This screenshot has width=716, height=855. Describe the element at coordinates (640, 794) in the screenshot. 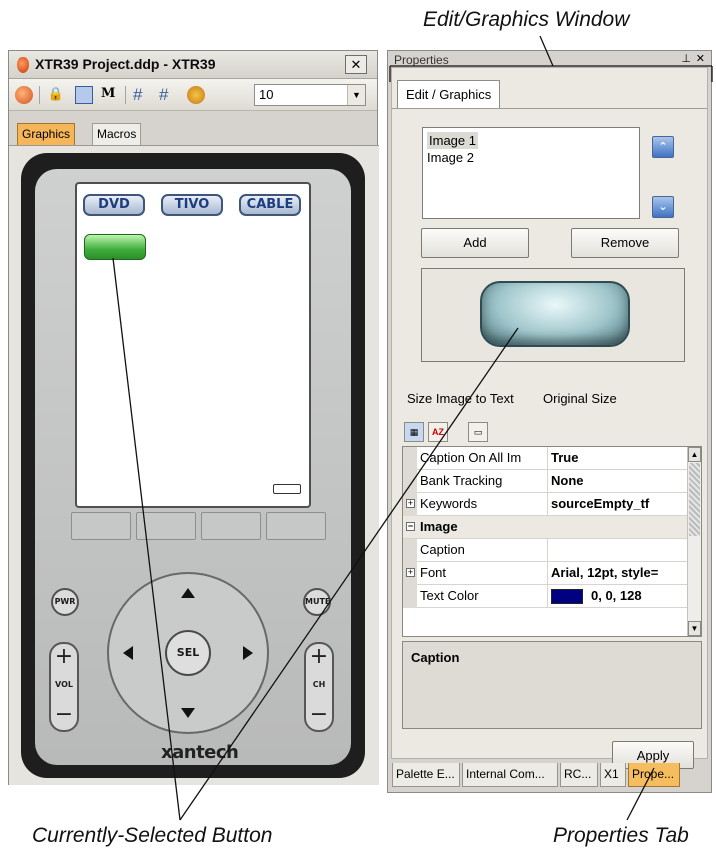

I see `callout-line-properties-tab` at that location.